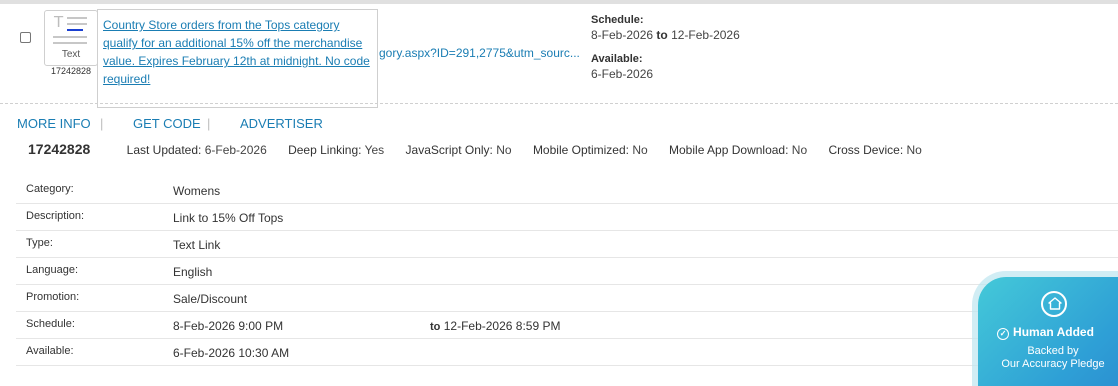 The image size is (1118, 386). What do you see at coordinates (53, 297) in the screenshot?
I see `detail-key: Promotion:` at bounding box center [53, 297].